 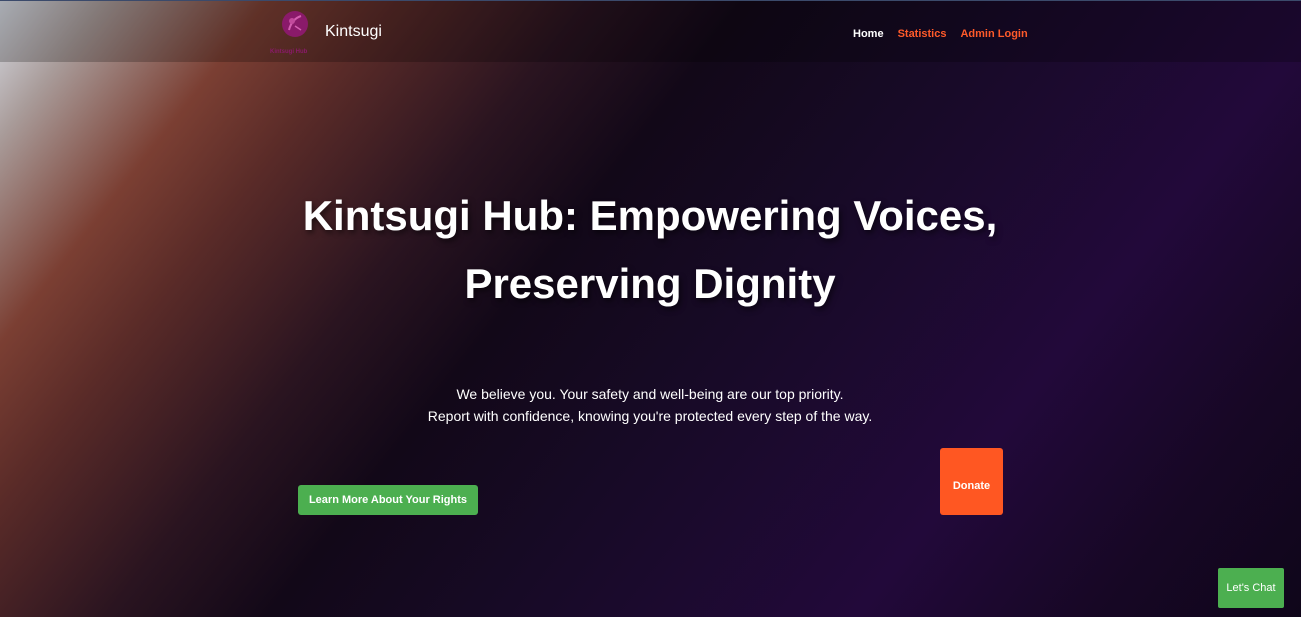 What do you see at coordinates (922, 34) in the screenshot?
I see `nav-statistics: Statistics` at bounding box center [922, 34].